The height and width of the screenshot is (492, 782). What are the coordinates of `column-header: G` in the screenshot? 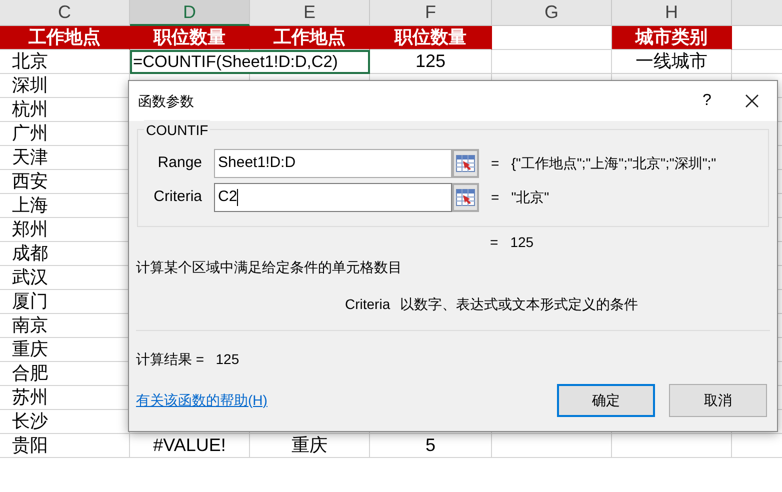 It's located at (552, 13).